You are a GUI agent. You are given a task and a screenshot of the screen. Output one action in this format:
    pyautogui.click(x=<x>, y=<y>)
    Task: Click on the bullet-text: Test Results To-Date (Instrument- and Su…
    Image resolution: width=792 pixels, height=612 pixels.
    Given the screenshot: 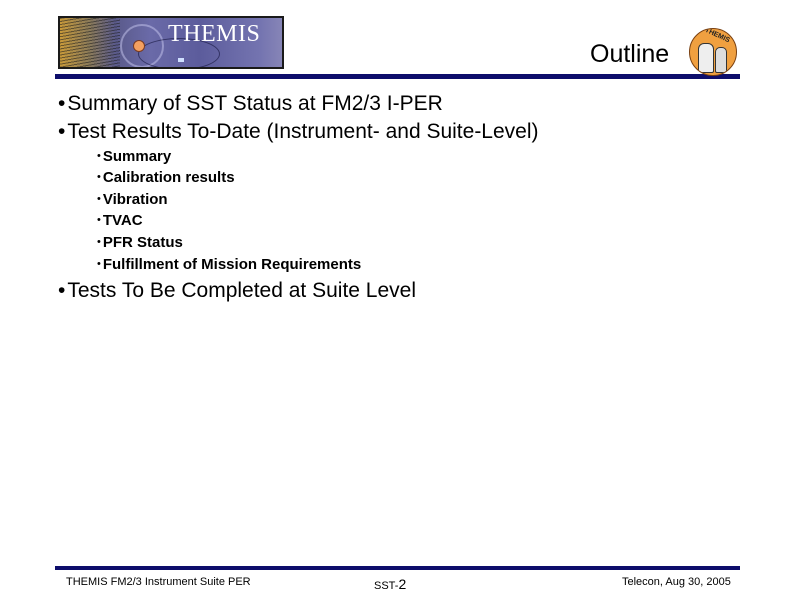 What is the action you would take?
    pyautogui.click(x=303, y=131)
    